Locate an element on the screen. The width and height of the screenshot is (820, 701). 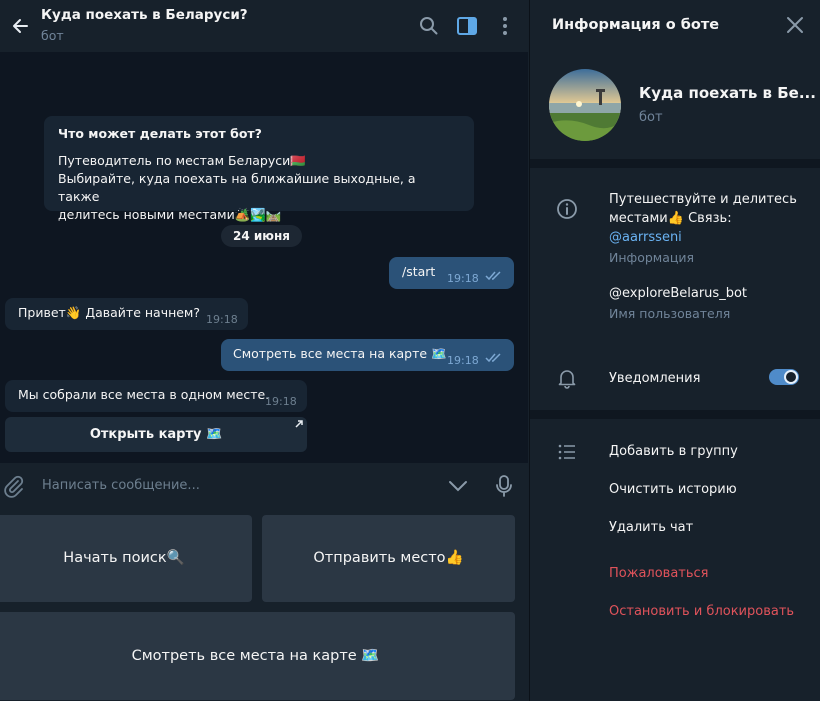
more-options-icon is located at coordinates (505, 26).